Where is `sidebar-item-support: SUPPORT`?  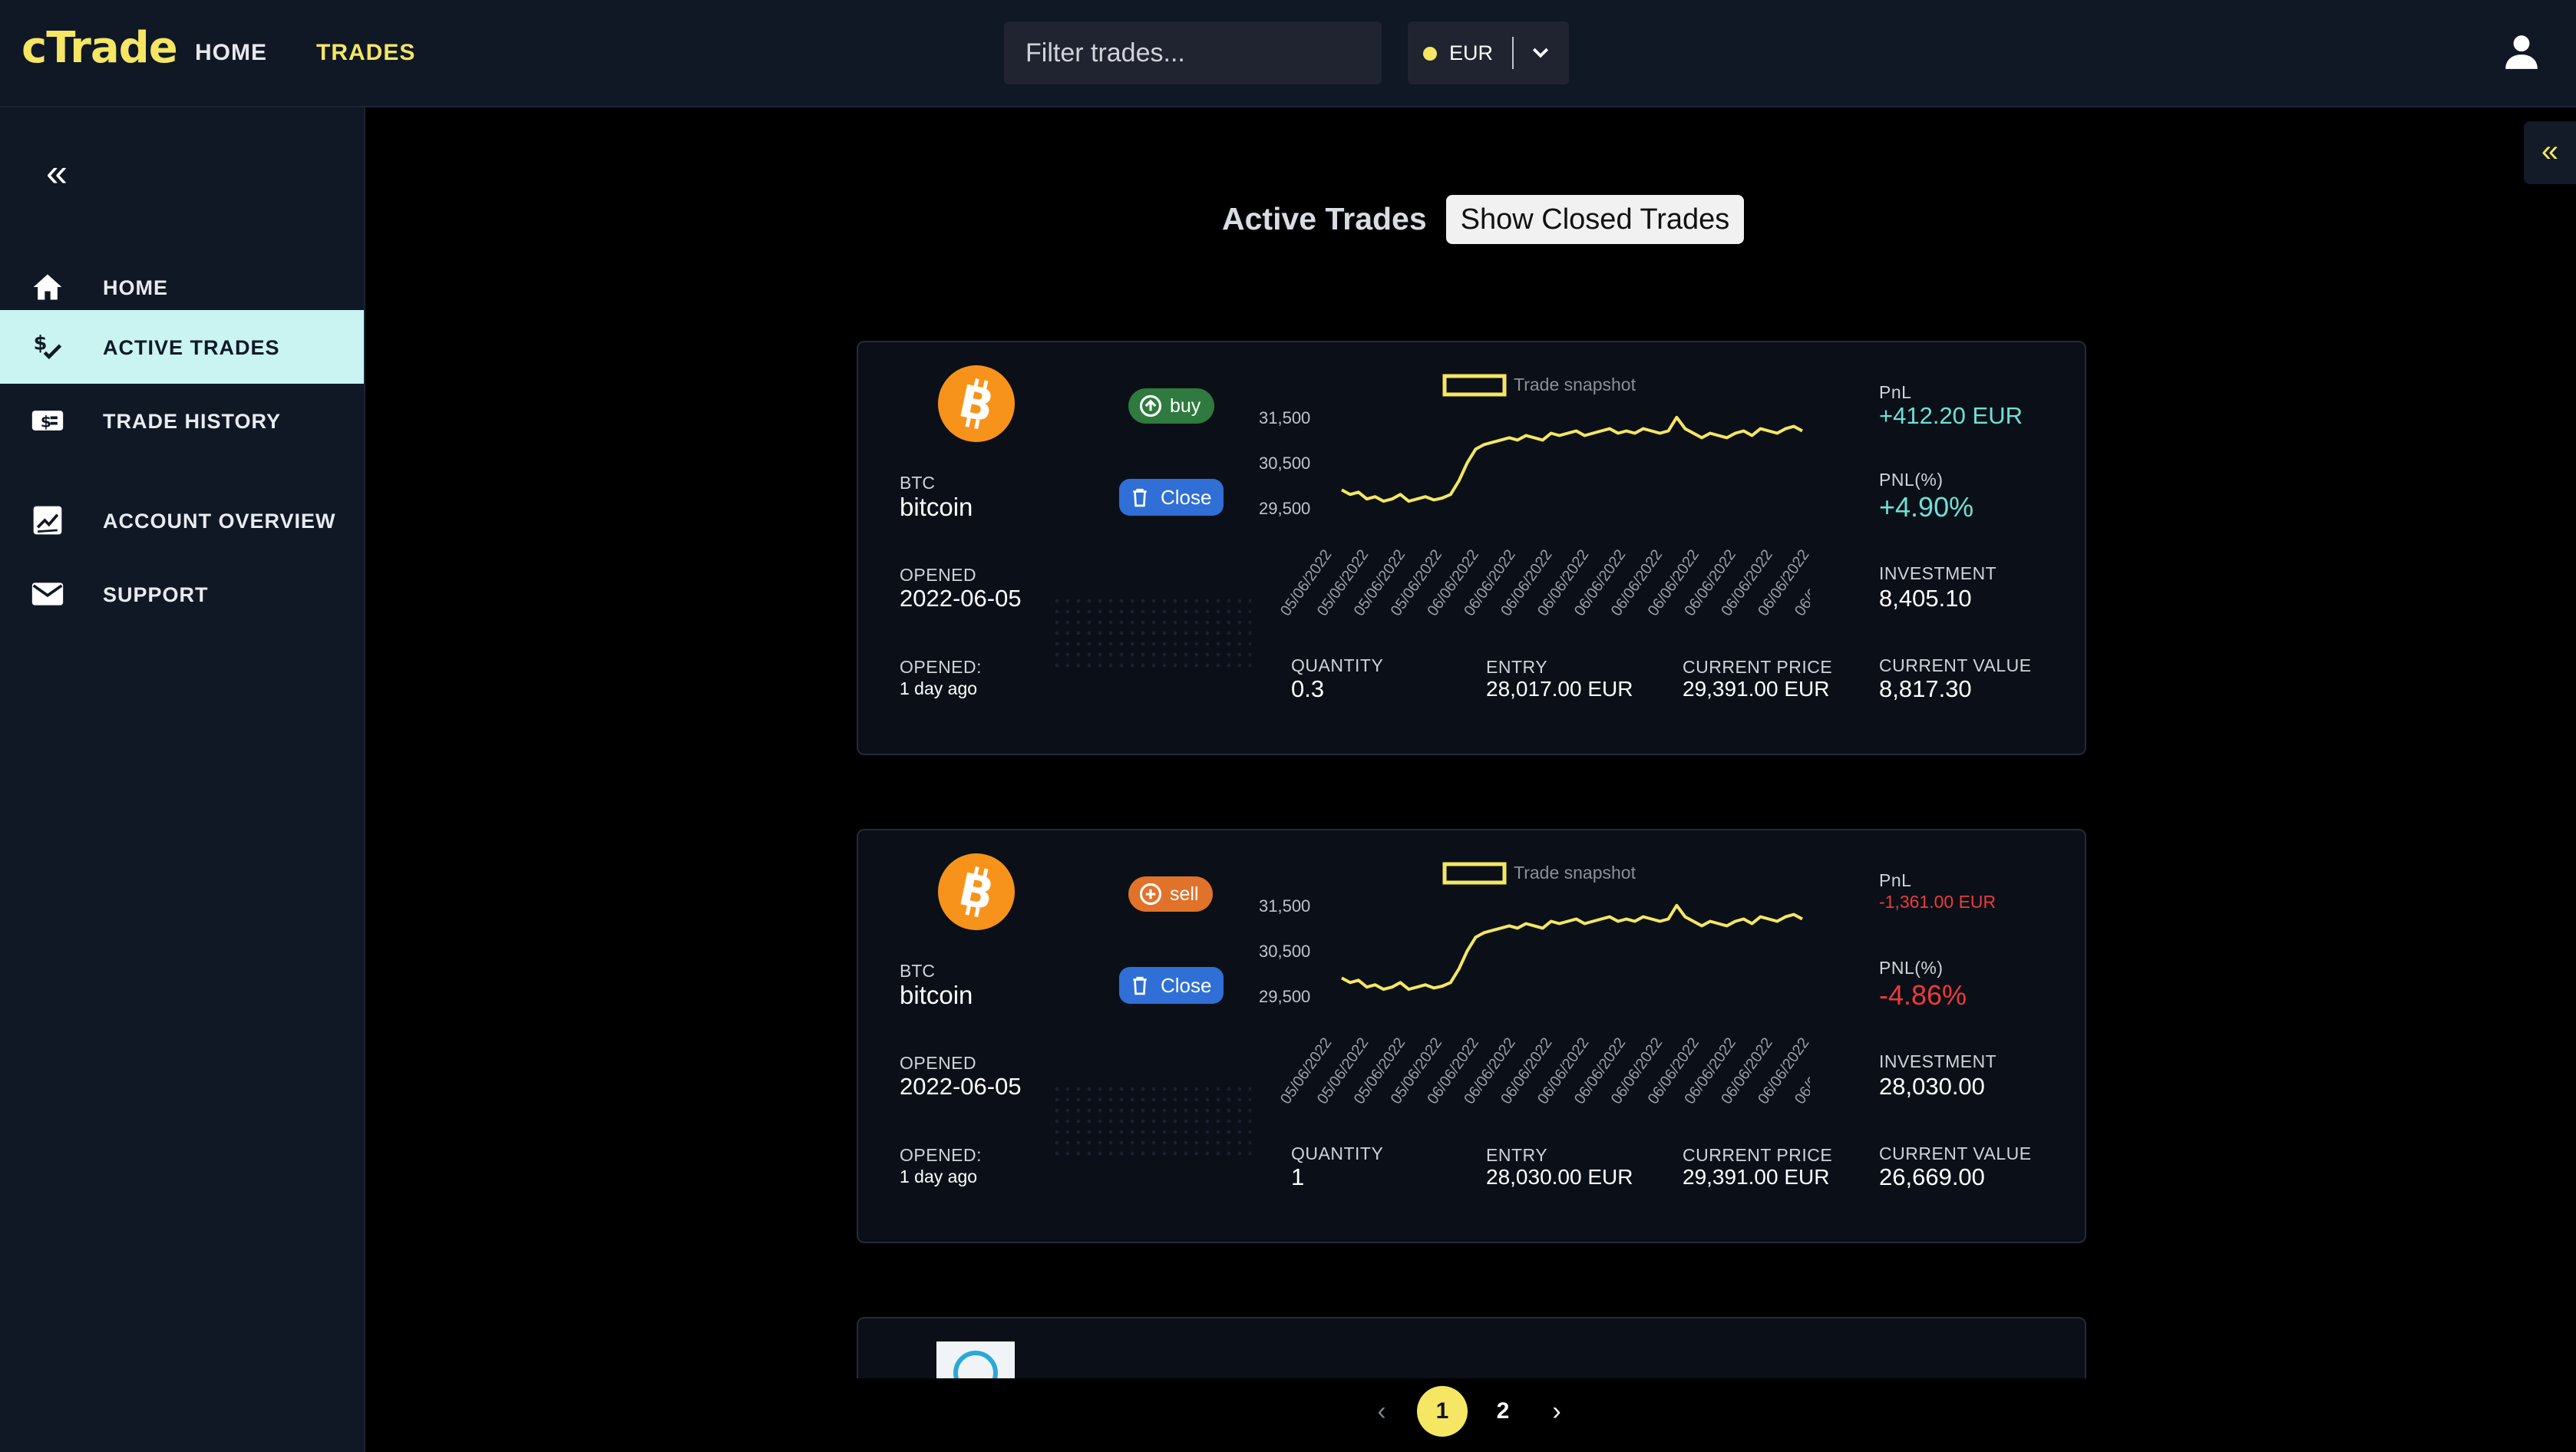 sidebar-item-support: SUPPORT is located at coordinates (182, 594).